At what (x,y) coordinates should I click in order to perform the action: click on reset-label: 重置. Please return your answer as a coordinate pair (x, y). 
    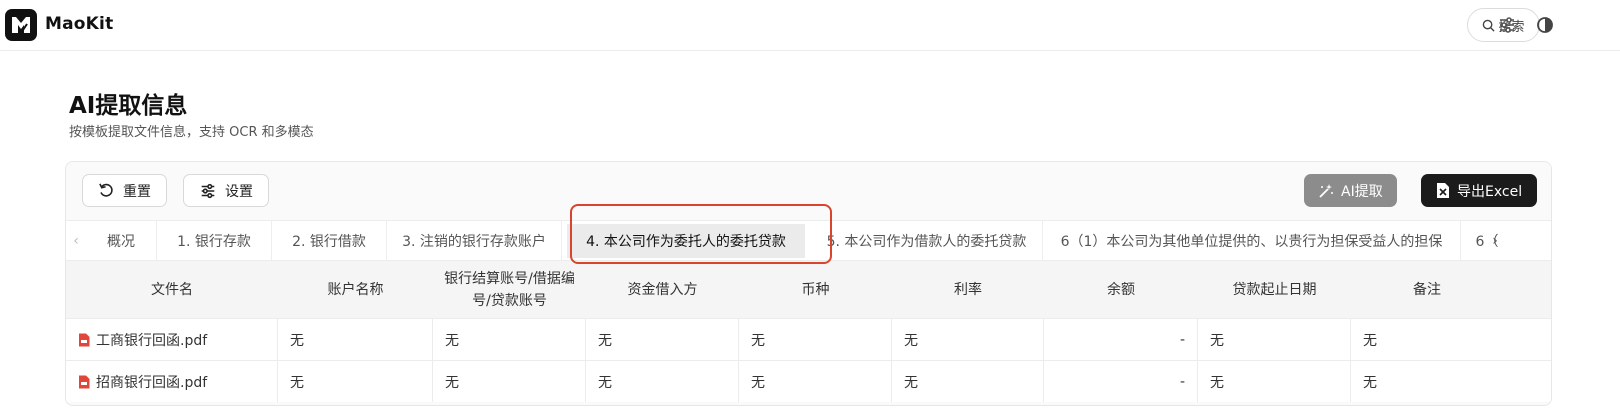
    Looking at the image, I should click on (137, 191).